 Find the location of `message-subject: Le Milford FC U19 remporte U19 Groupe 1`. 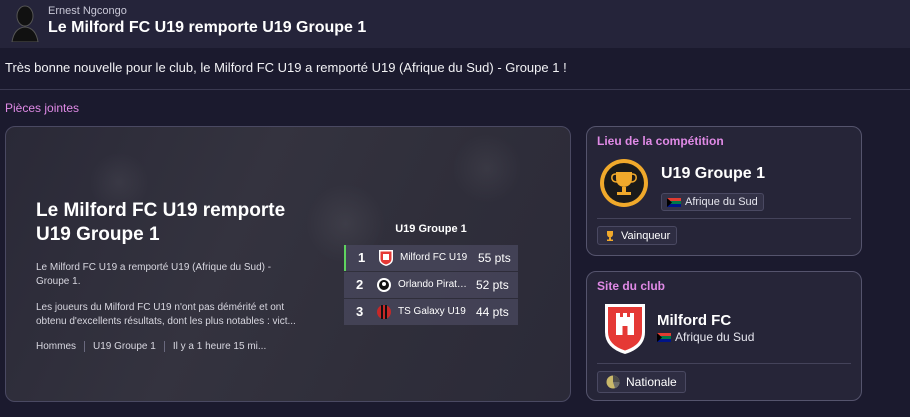

message-subject: Le Milford FC U19 remporte U19 Groupe 1 is located at coordinates (207, 27).